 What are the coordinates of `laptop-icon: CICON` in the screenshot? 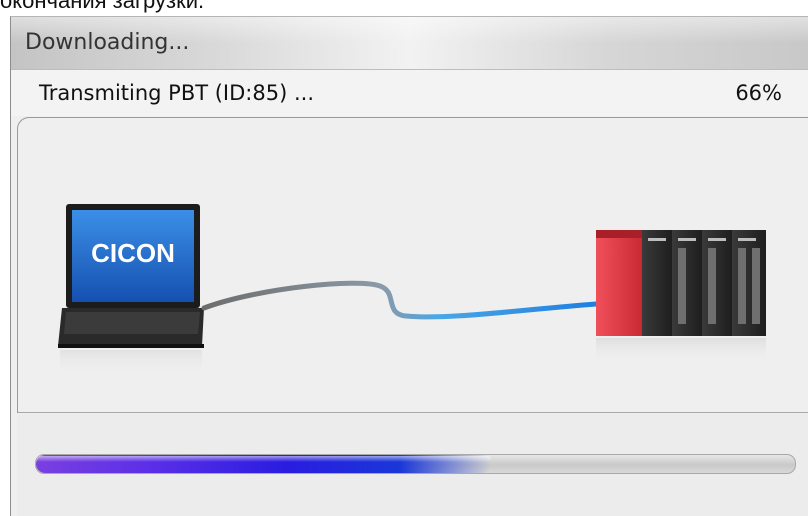 It's located at (131, 290).